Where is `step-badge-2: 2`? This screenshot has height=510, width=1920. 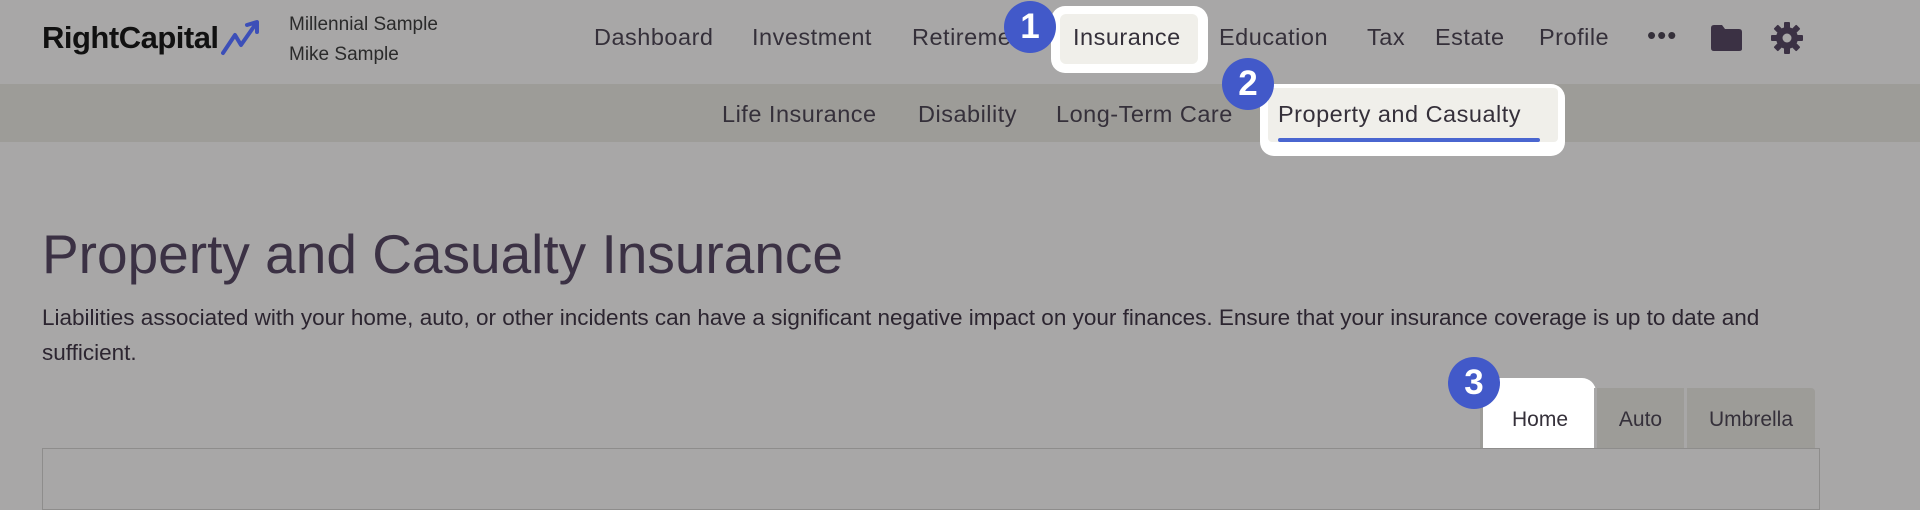
step-badge-2: 2 is located at coordinates (1248, 84).